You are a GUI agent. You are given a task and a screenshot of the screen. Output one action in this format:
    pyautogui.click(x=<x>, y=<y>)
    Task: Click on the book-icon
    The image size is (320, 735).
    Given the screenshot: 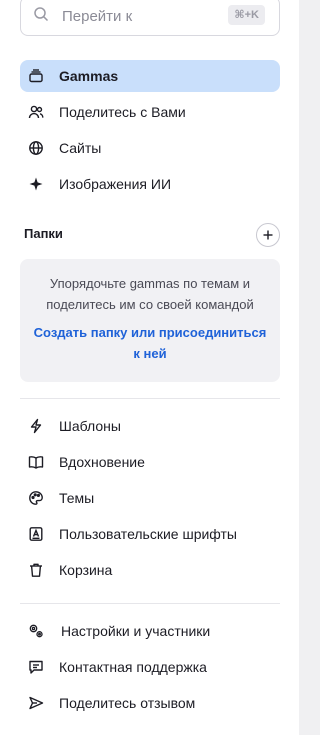 What is the action you would take?
    pyautogui.click(x=36, y=462)
    